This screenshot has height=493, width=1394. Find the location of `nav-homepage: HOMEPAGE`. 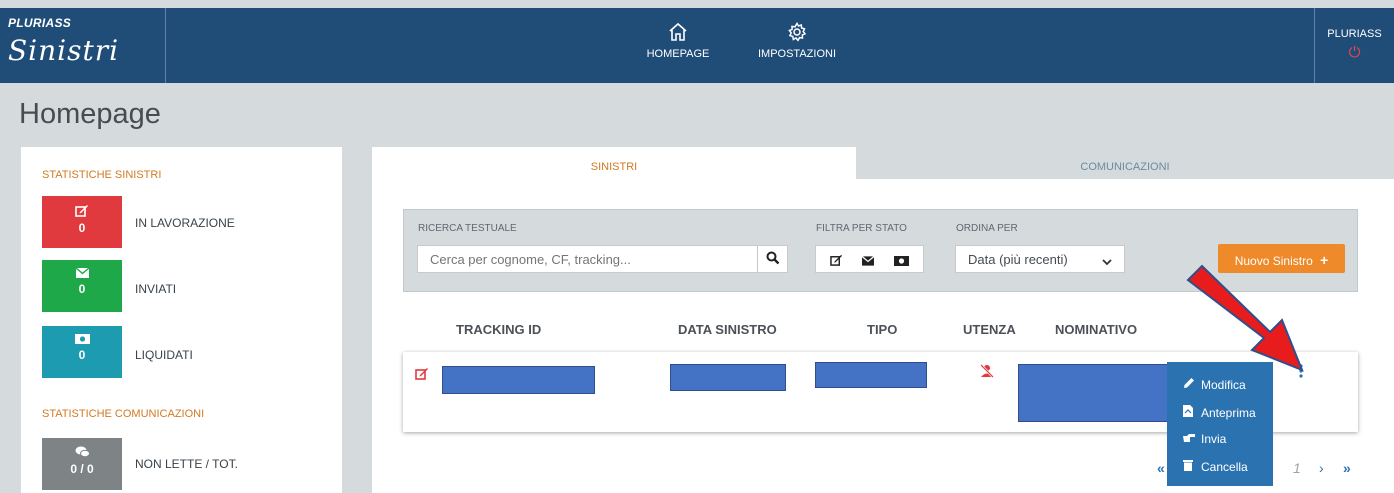

nav-homepage: HOMEPAGE is located at coordinates (678, 41).